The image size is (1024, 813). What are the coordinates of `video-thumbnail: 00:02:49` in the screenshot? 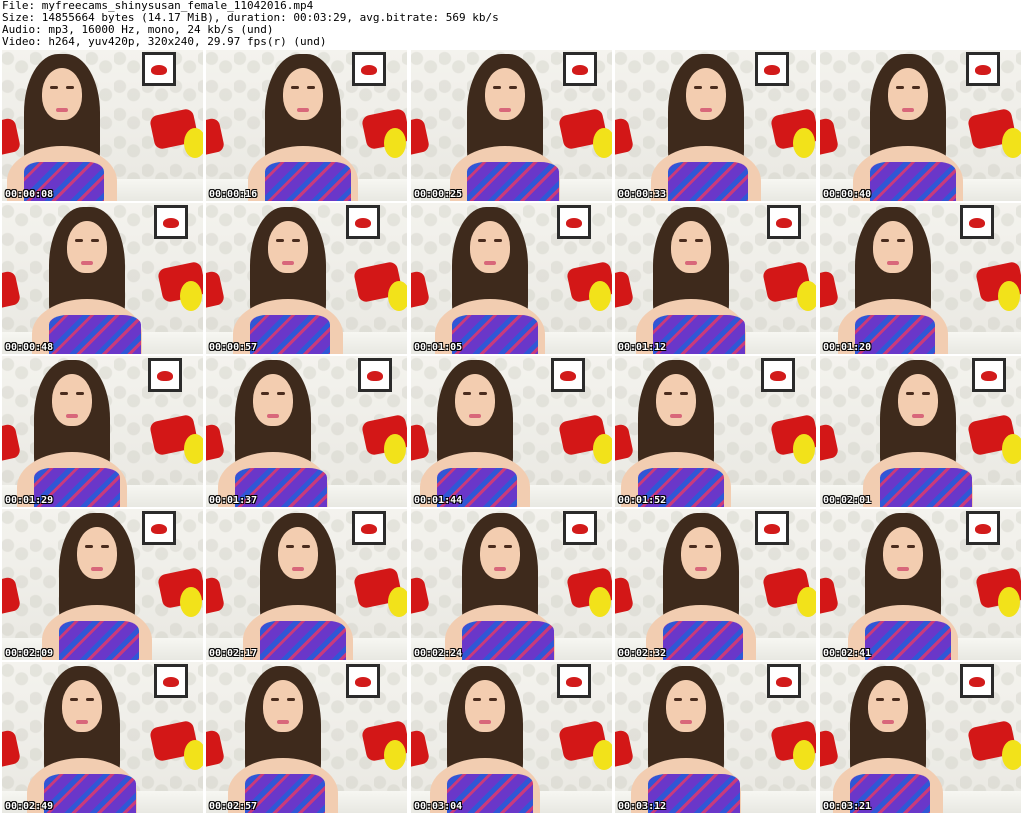 It's located at (102, 737).